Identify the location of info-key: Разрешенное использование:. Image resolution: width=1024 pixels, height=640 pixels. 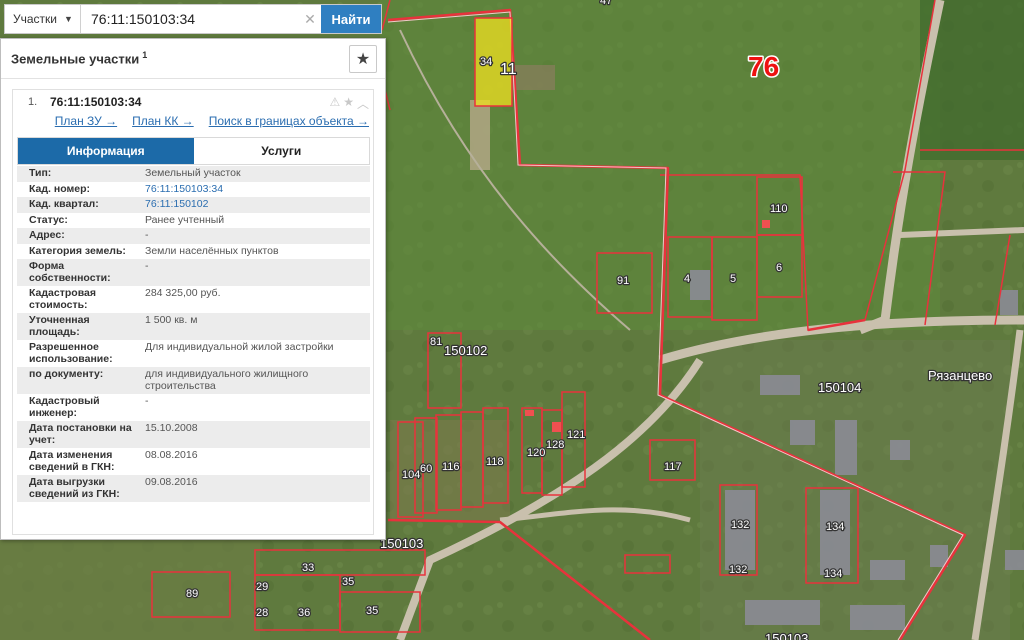
(71, 353).